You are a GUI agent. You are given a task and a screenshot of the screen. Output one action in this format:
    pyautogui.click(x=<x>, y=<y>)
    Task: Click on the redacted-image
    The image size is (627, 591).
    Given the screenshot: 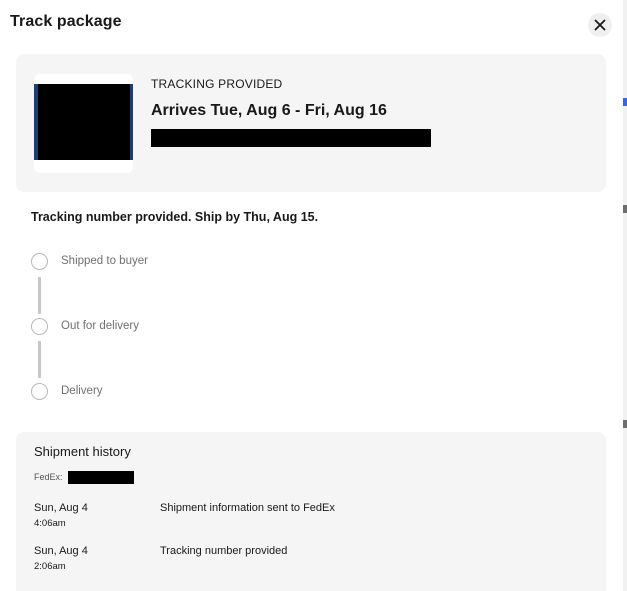 What is the action you would take?
    pyautogui.click(x=84, y=122)
    